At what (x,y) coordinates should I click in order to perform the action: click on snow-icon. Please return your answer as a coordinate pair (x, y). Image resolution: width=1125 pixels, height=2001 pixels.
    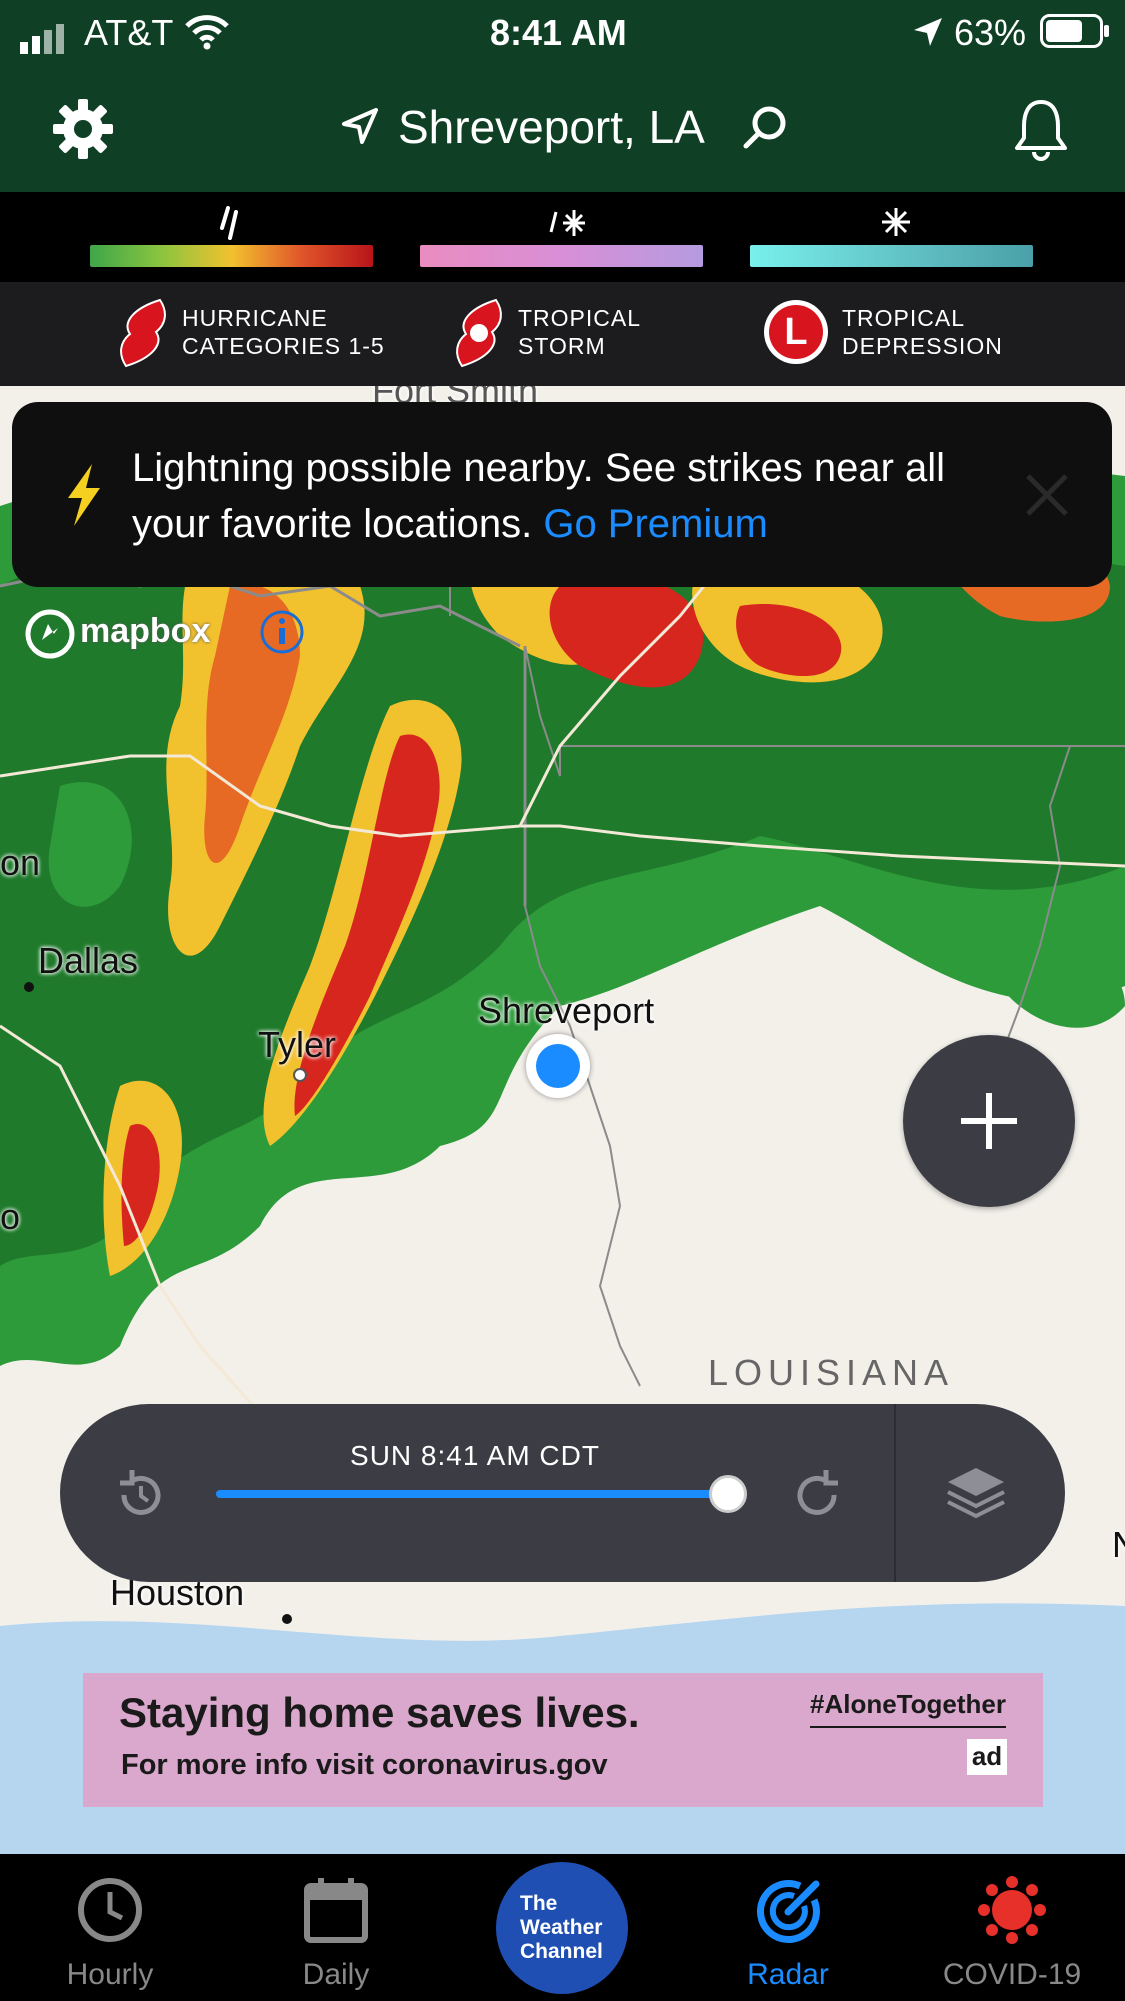
    Looking at the image, I should click on (896, 224).